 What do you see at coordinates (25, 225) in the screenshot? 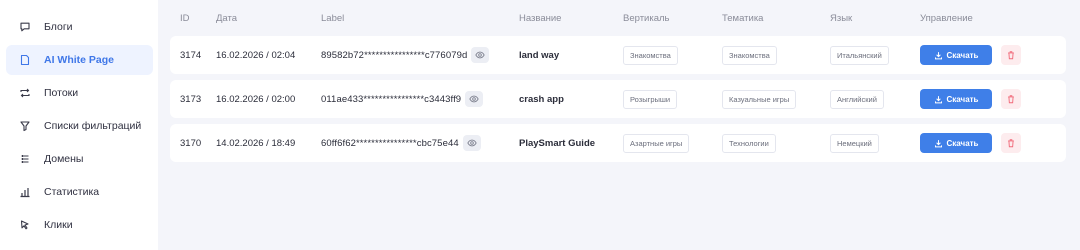
I see `cursor-icon` at bounding box center [25, 225].